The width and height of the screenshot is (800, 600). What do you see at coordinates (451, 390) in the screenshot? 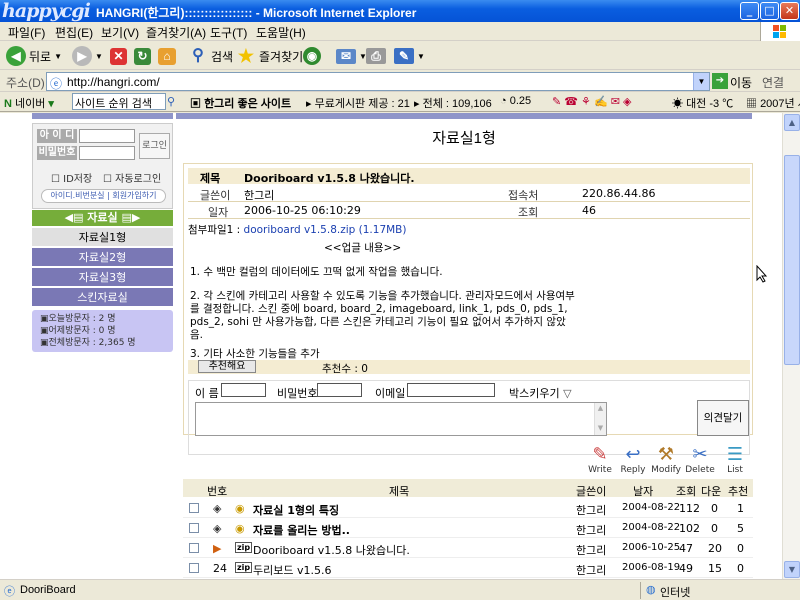
I see `comment-email-input` at bounding box center [451, 390].